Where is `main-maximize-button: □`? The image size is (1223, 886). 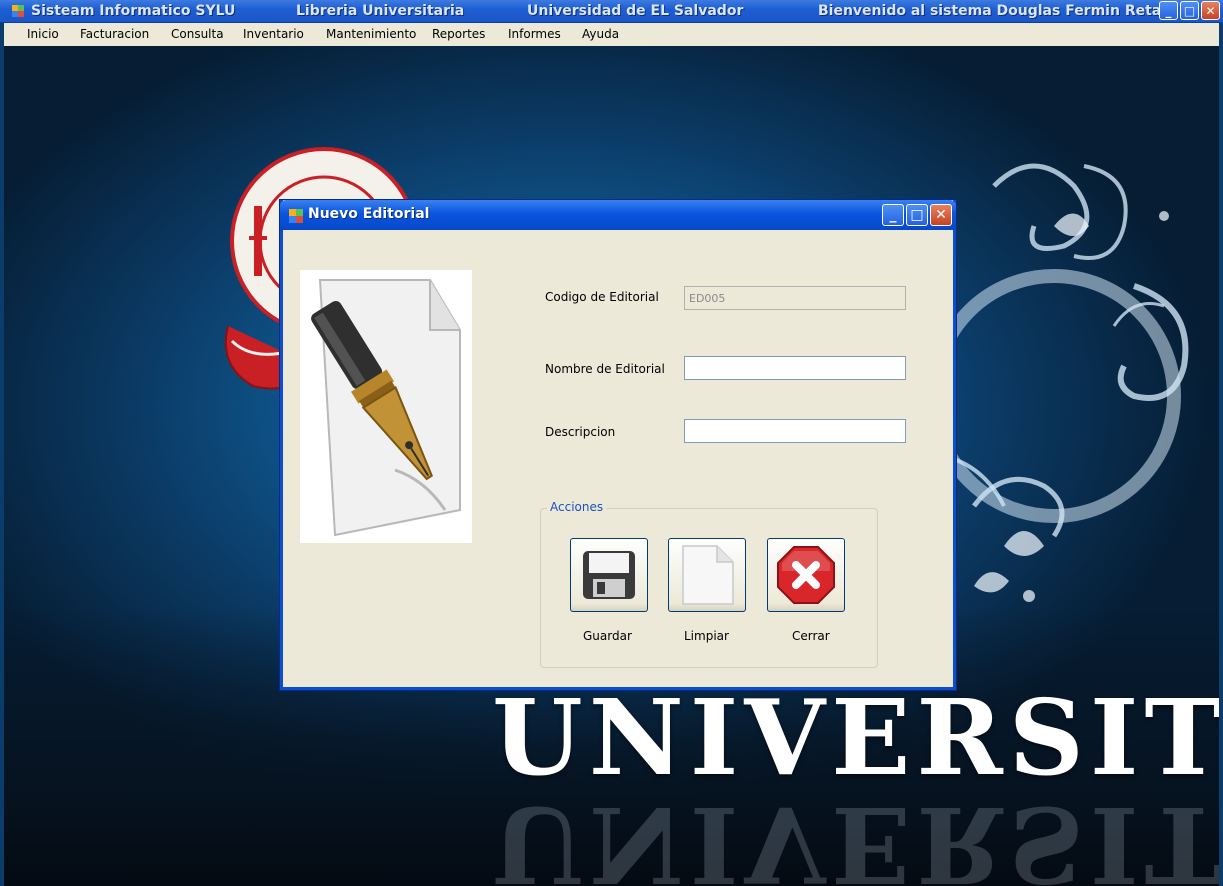 main-maximize-button: □ is located at coordinates (1189, 10).